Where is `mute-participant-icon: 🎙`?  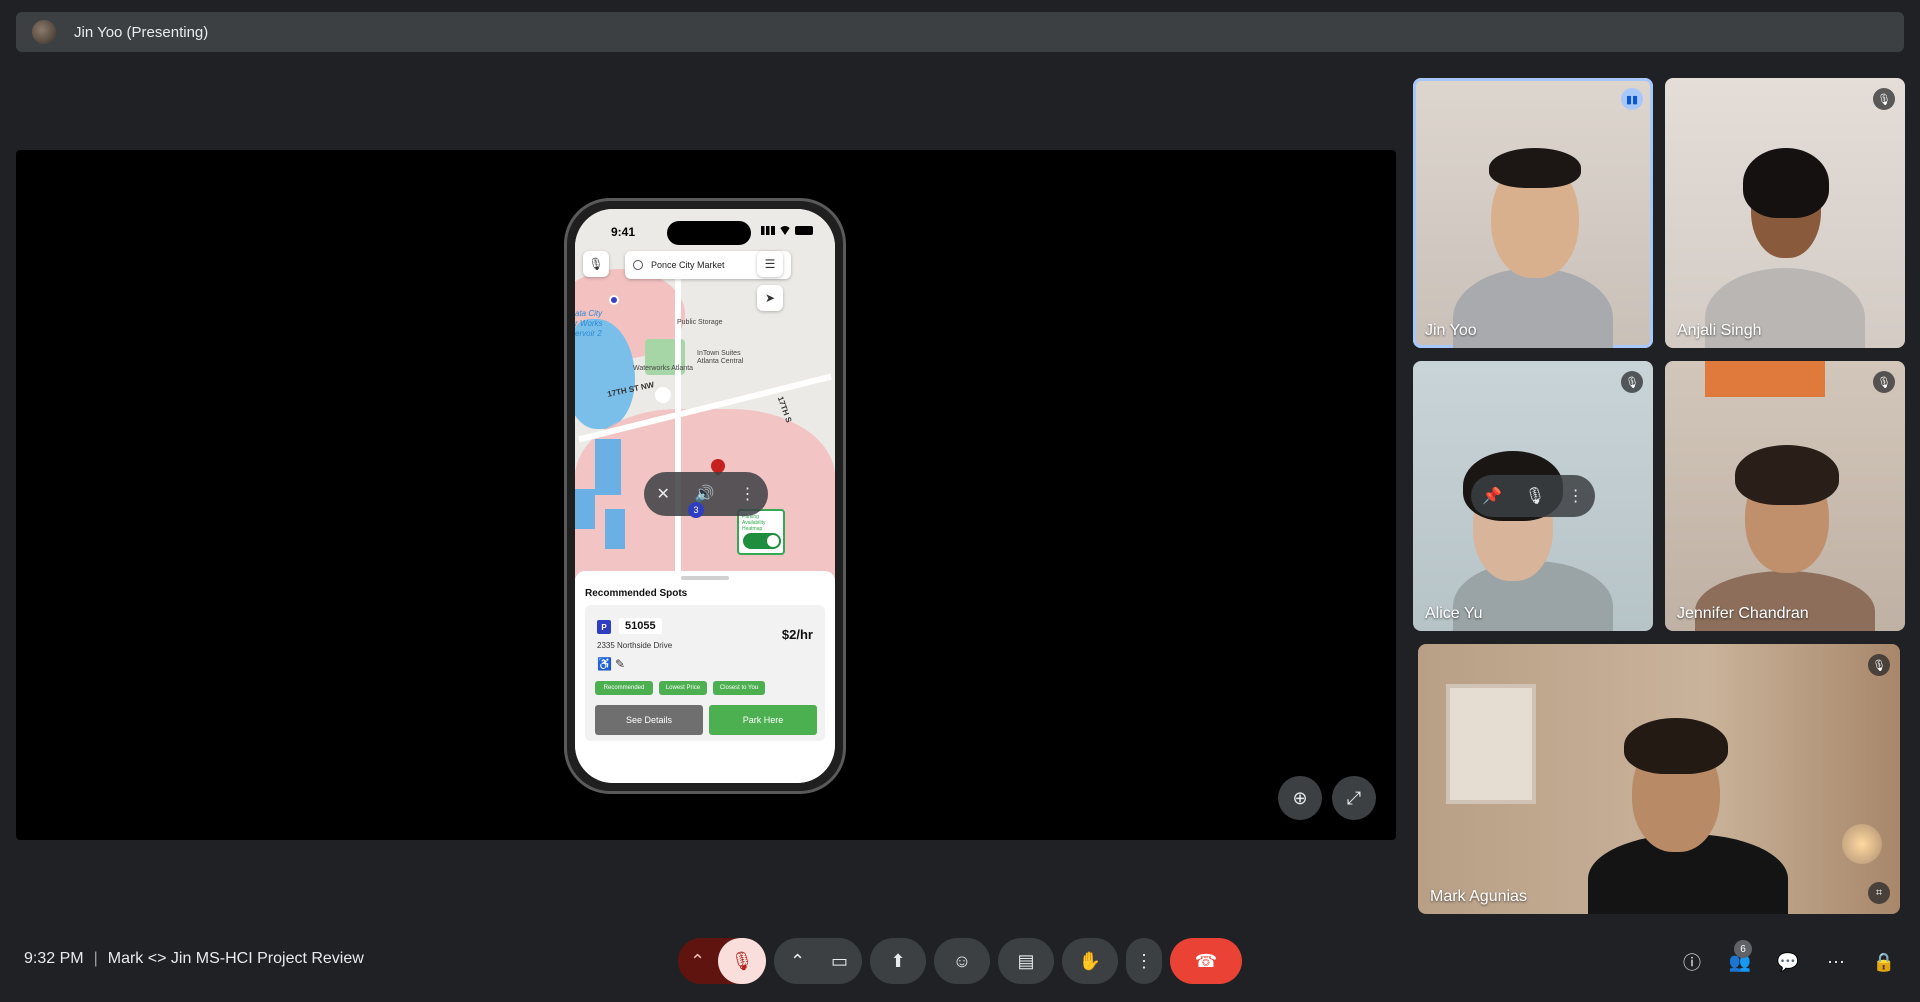 mute-participant-icon: 🎙 is located at coordinates (1535, 496).